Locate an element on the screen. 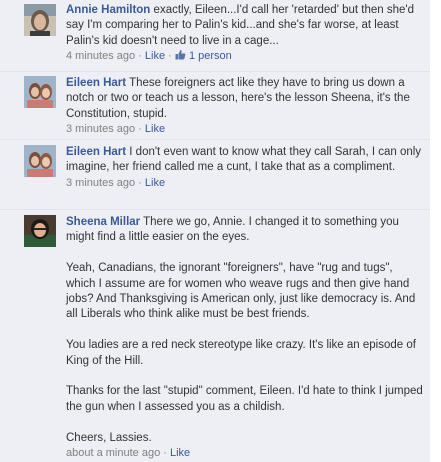  likes-count-link: 1 person is located at coordinates (210, 56).